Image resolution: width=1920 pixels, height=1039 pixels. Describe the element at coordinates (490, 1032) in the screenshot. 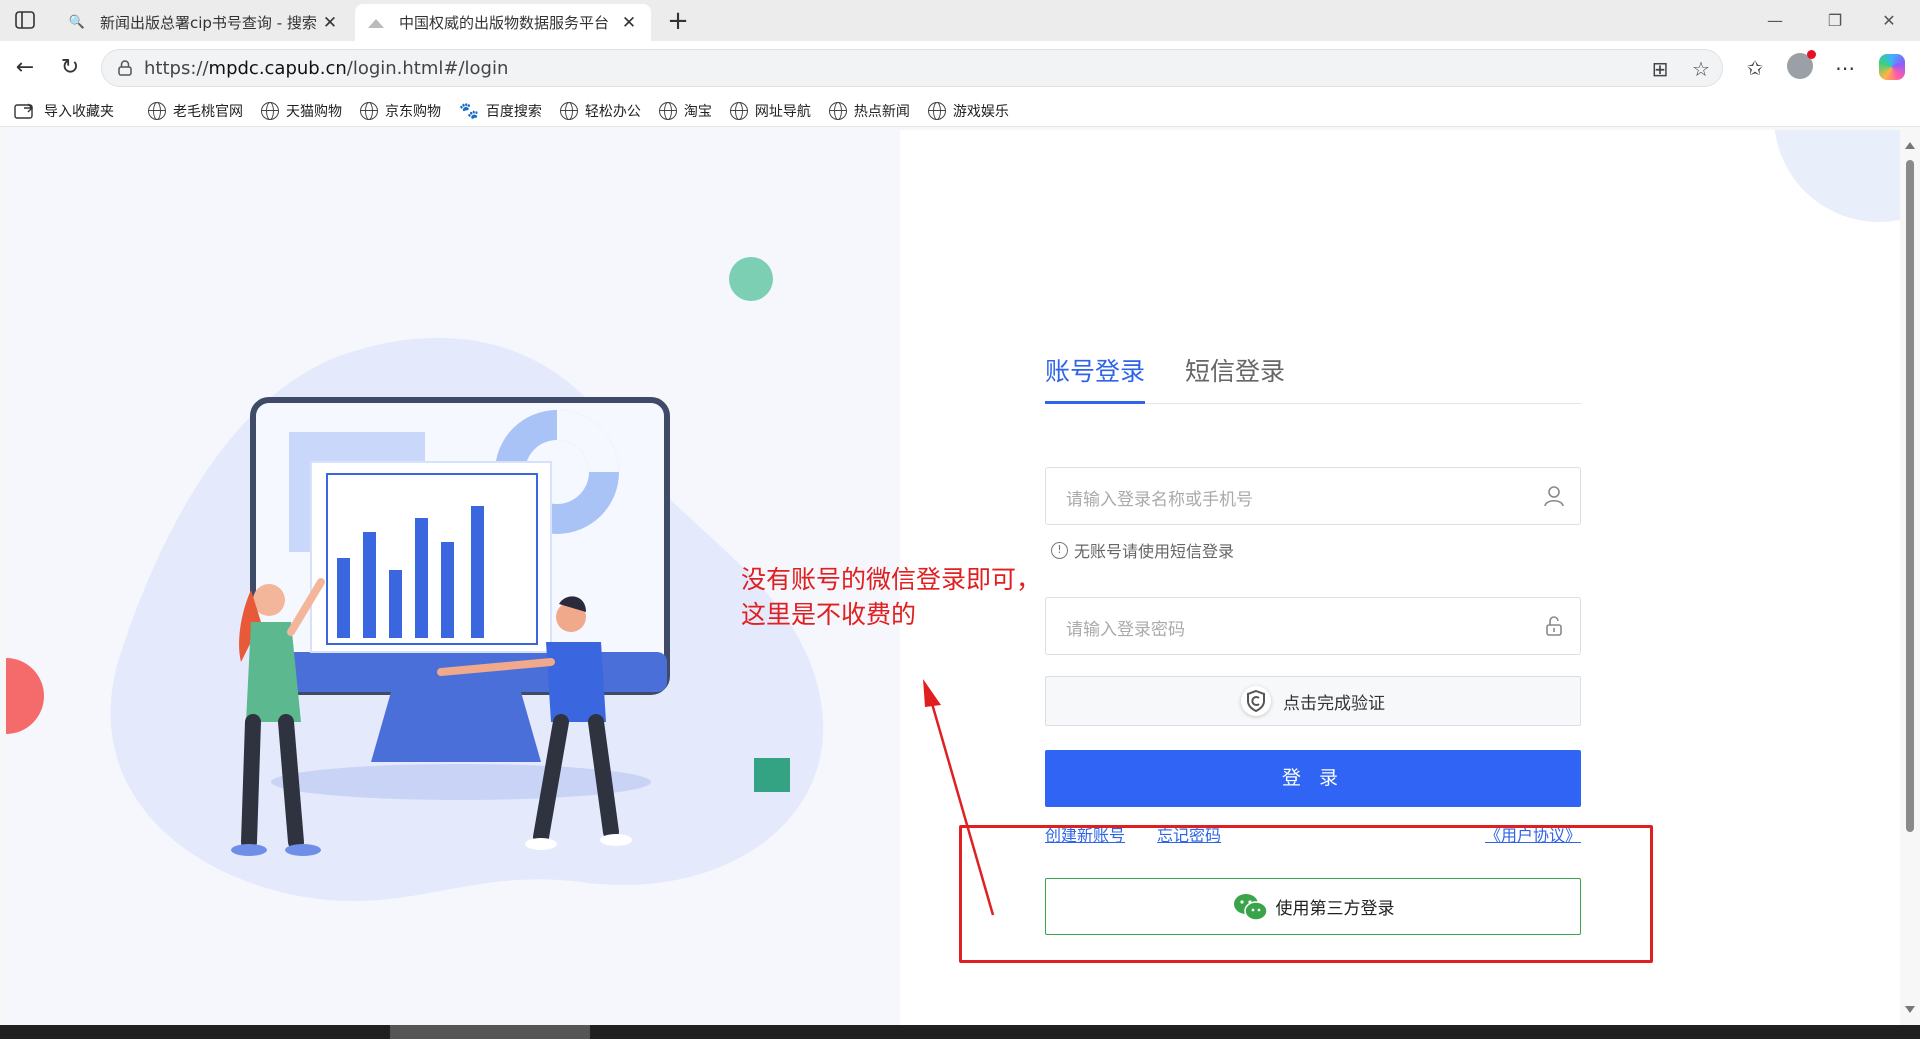

I see `taskbar-item` at that location.